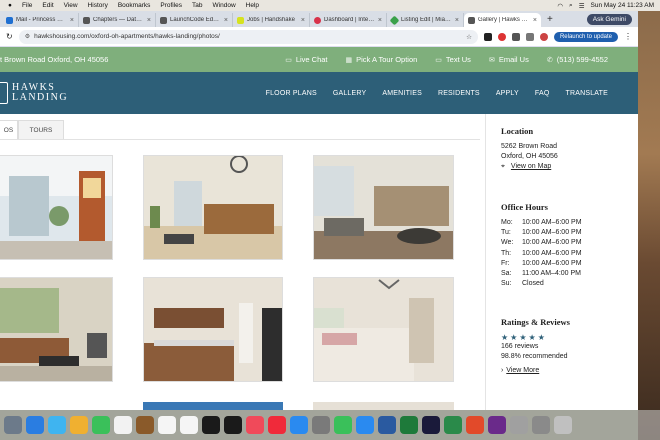  Describe the element at coordinates (71, 5) in the screenshot. I see `menu-view: View` at that location.